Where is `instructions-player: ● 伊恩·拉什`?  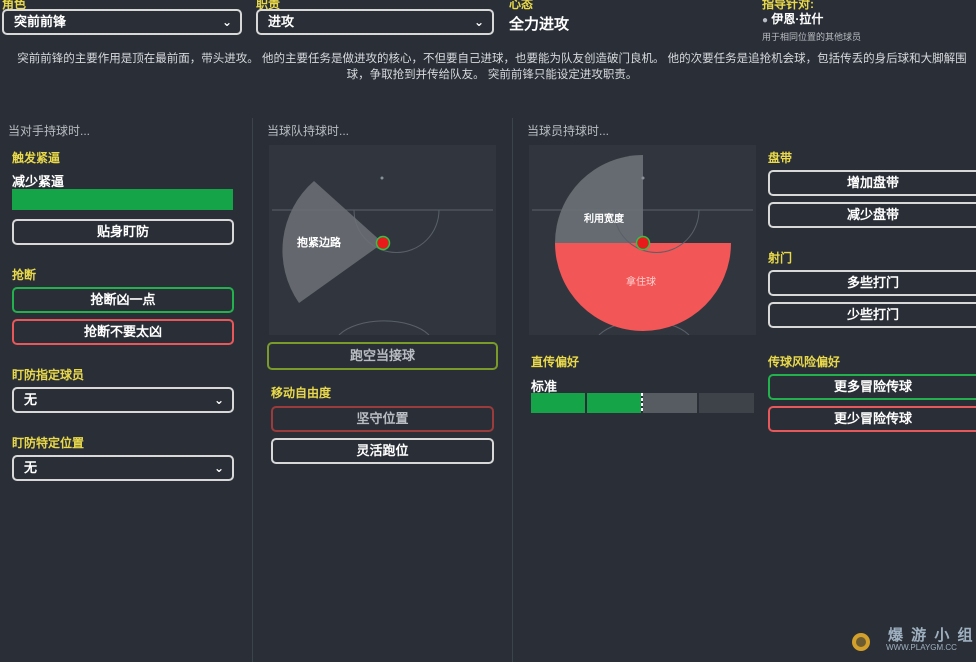 instructions-player: ● 伊恩·拉什 is located at coordinates (792, 18).